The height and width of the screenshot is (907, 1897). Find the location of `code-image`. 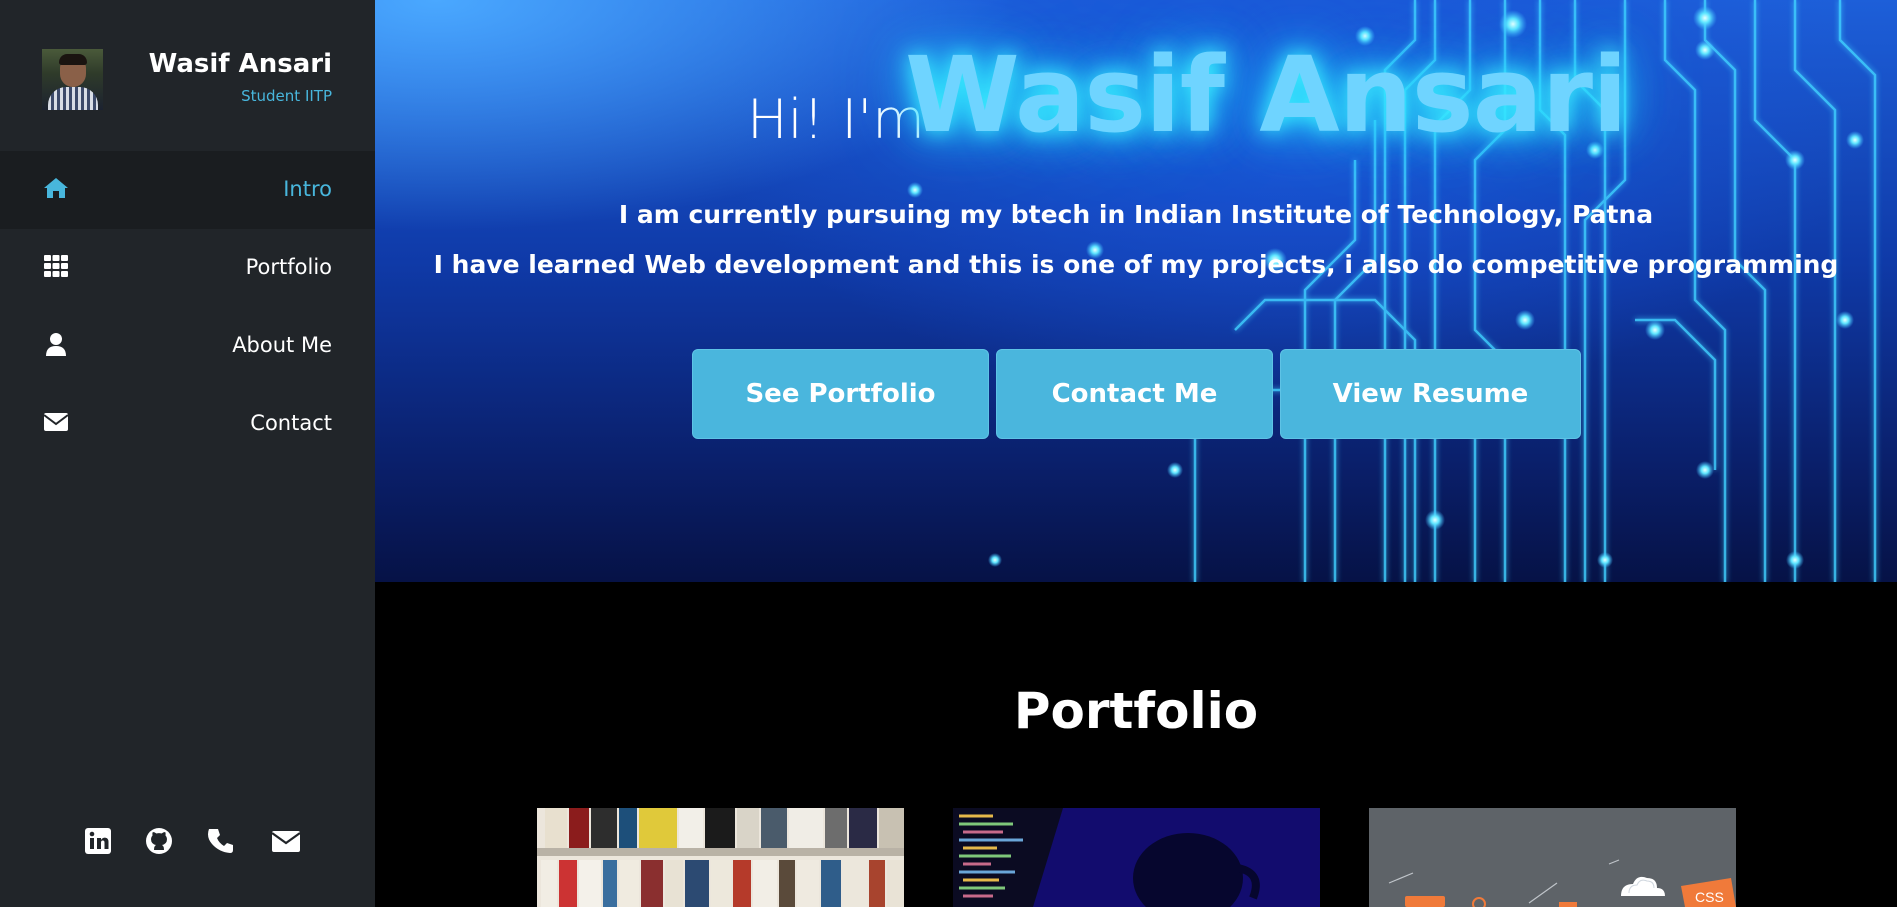

code-image is located at coordinates (1136, 857).